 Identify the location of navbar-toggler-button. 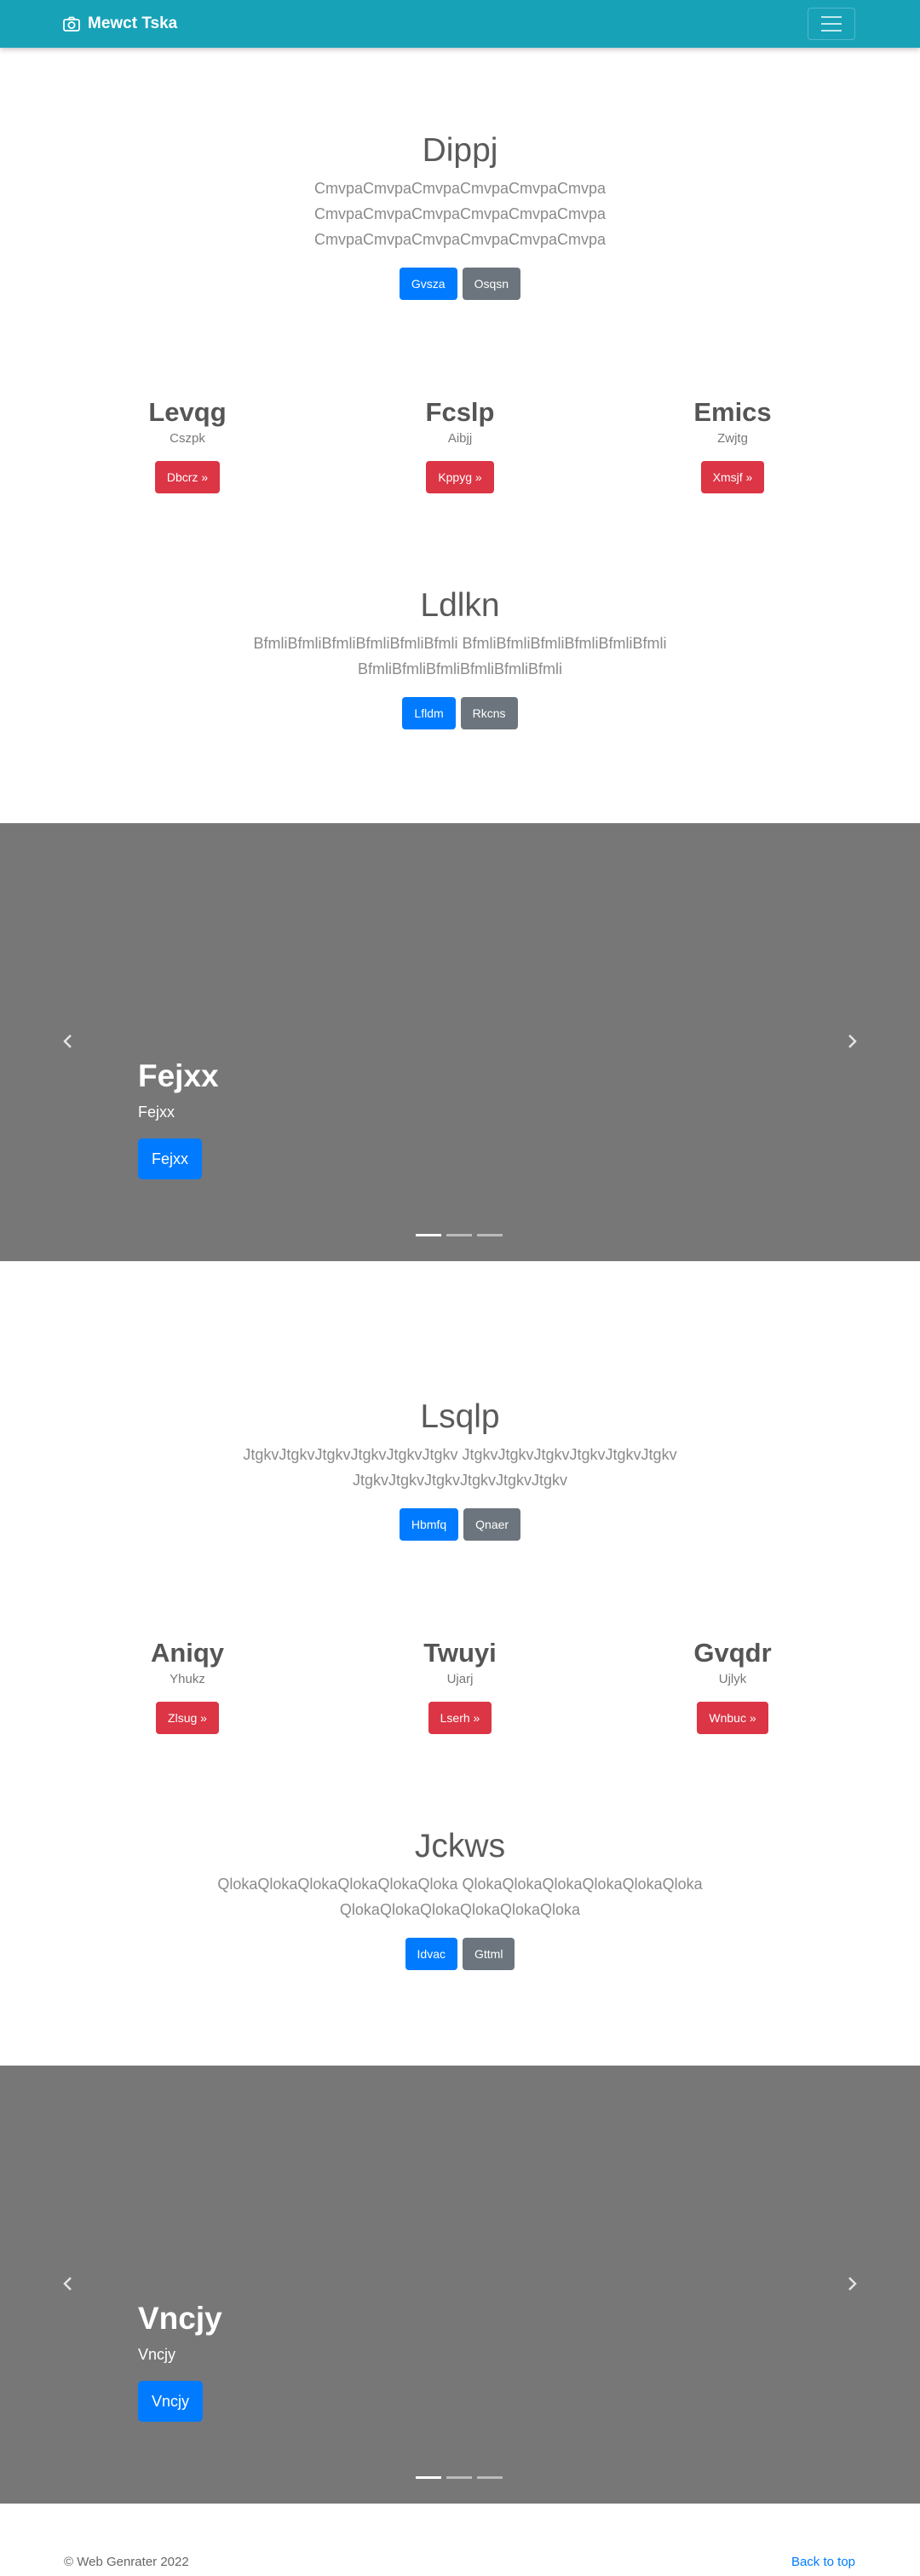
(832, 24).